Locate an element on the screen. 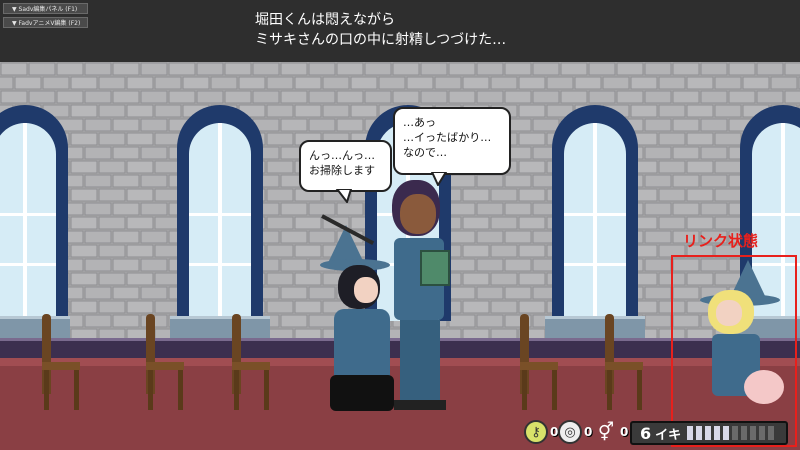 Image resolution: width=800 pixels, height=450 pixels. bubble-line: …あっ is located at coordinates (419, 122).